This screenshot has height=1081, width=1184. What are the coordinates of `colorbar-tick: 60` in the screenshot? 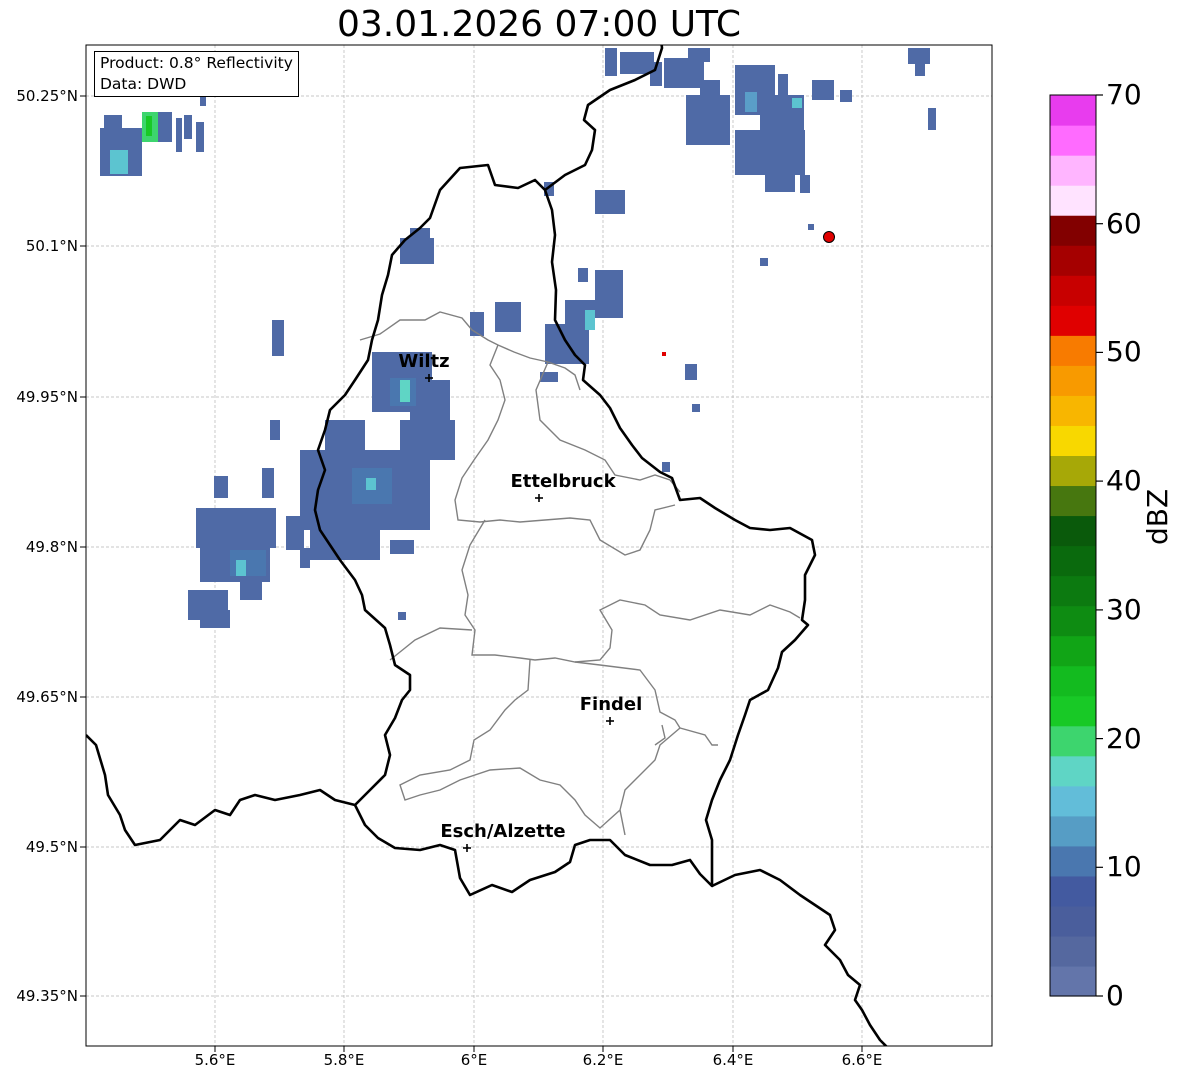 It's located at (1124, 223).